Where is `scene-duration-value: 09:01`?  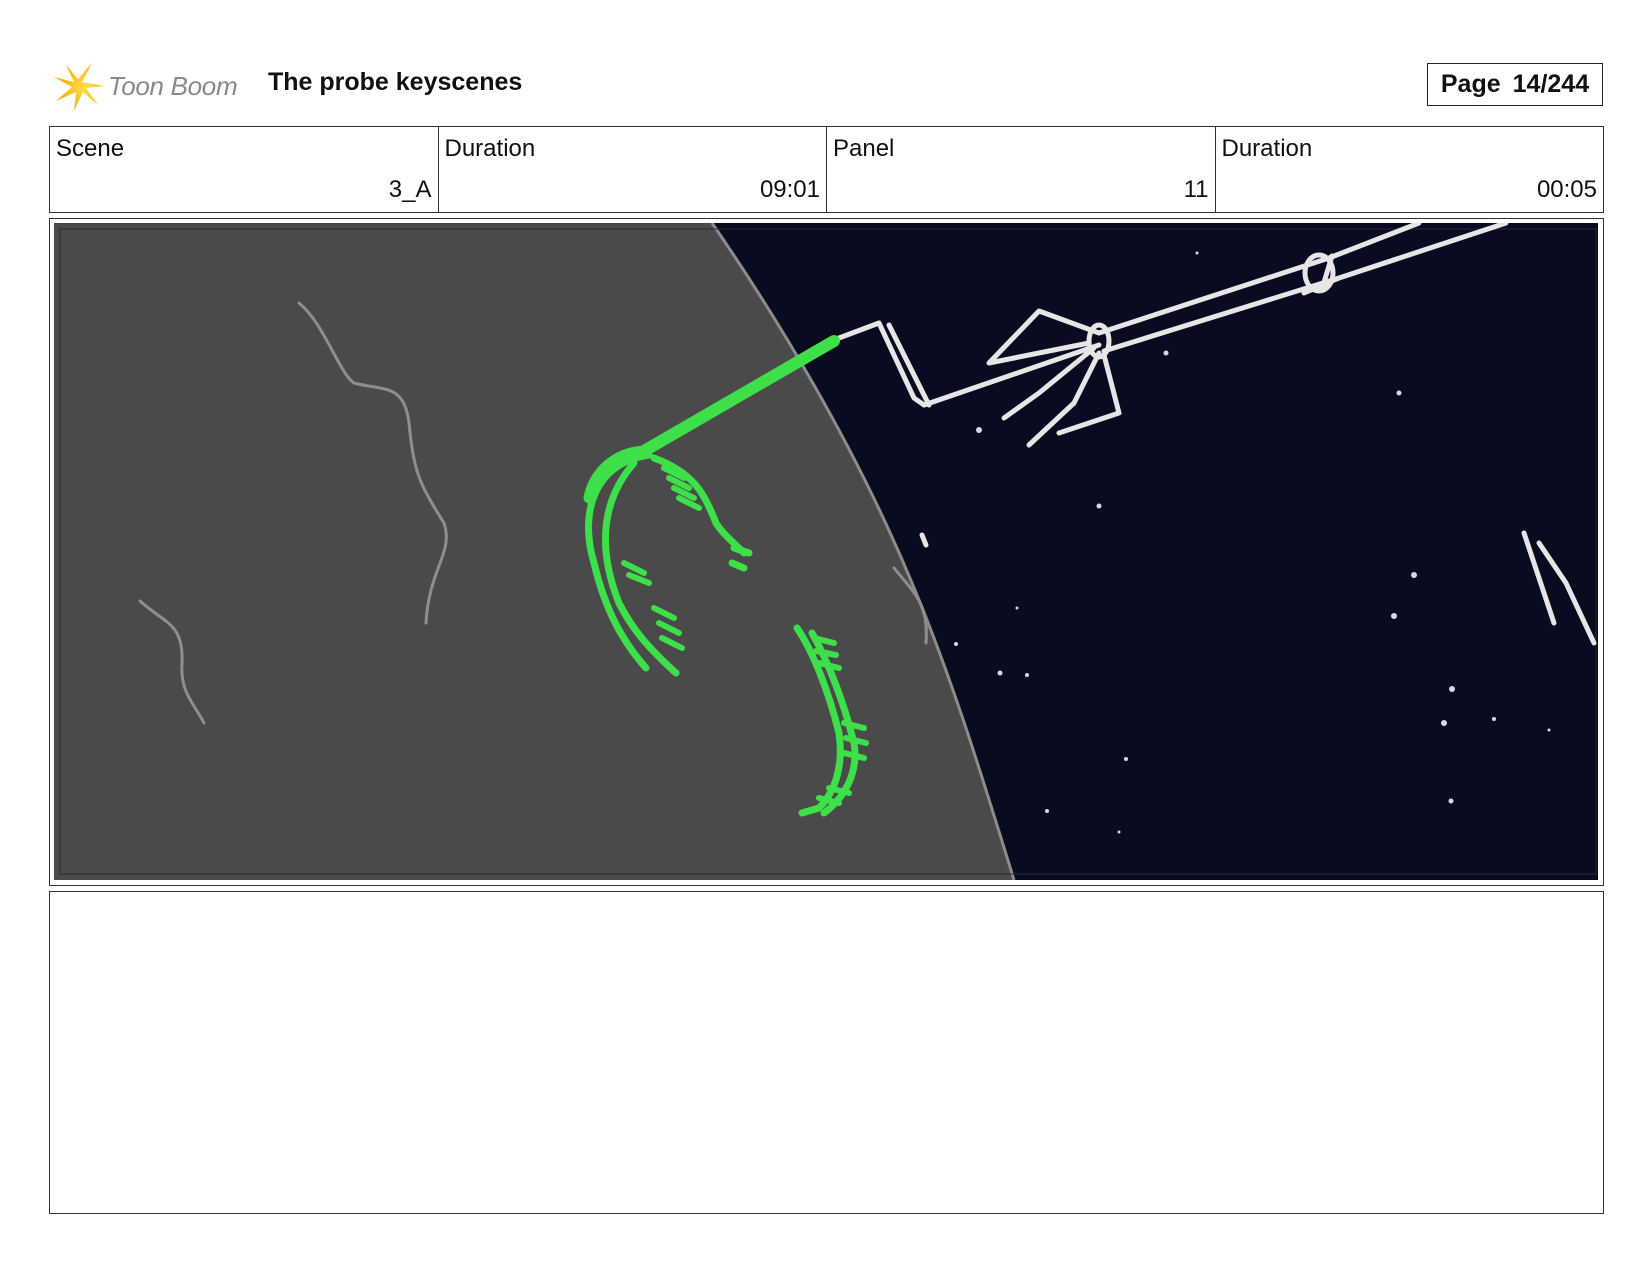 scene-duration-value: 09:01 is located at coordinates (789, 189).